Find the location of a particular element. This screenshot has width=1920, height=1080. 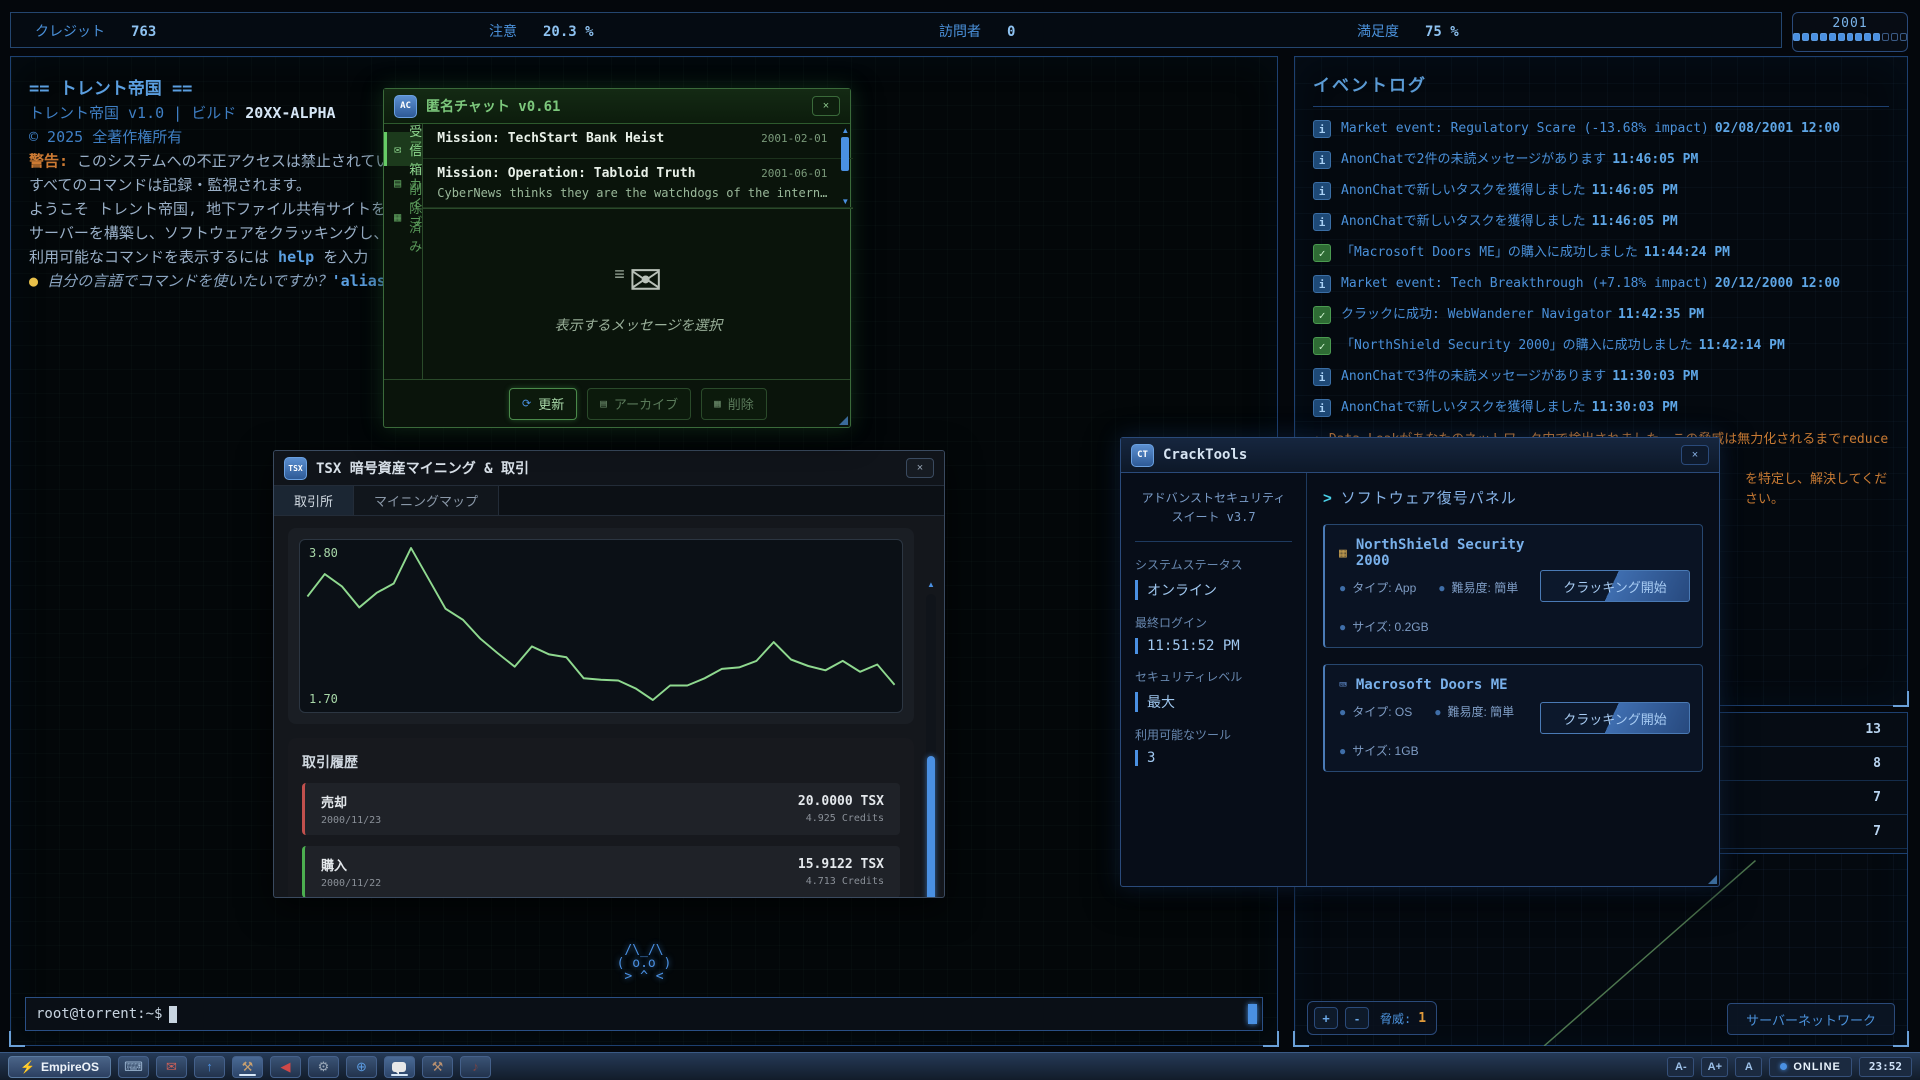

globe-icon: ⊕ is located at coordinates (361, 1066).